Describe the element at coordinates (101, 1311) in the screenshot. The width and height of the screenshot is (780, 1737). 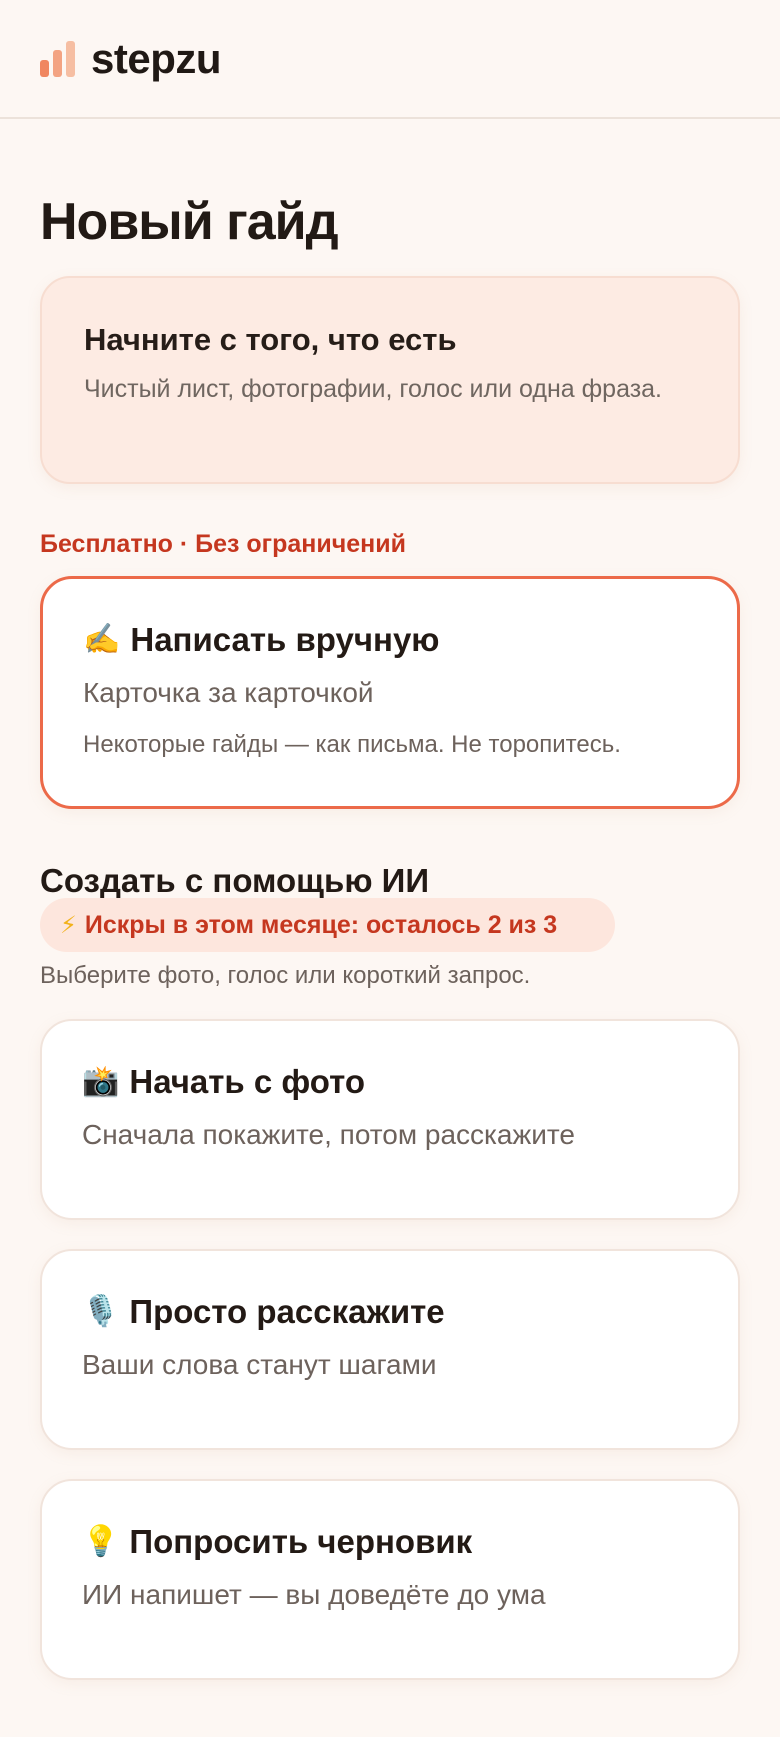
I see `microphone-icon: 🎙️` at that location.